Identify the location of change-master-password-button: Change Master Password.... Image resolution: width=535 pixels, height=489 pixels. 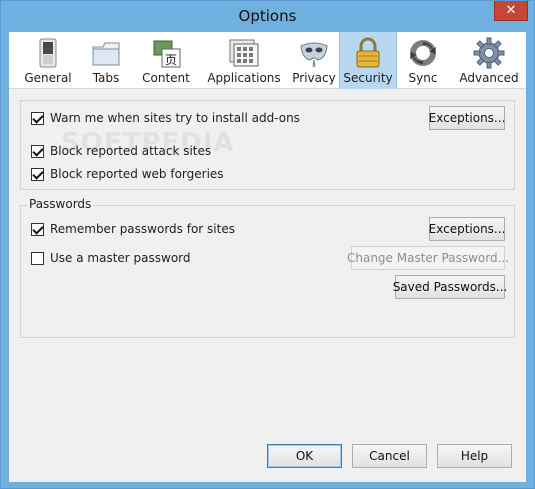
(428, 258).